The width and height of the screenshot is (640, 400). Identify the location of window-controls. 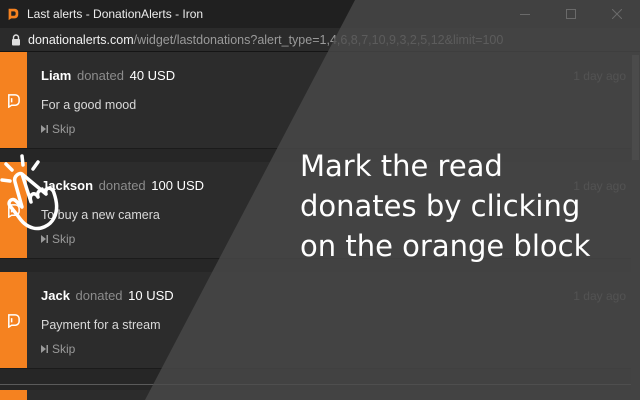
(571, 14).